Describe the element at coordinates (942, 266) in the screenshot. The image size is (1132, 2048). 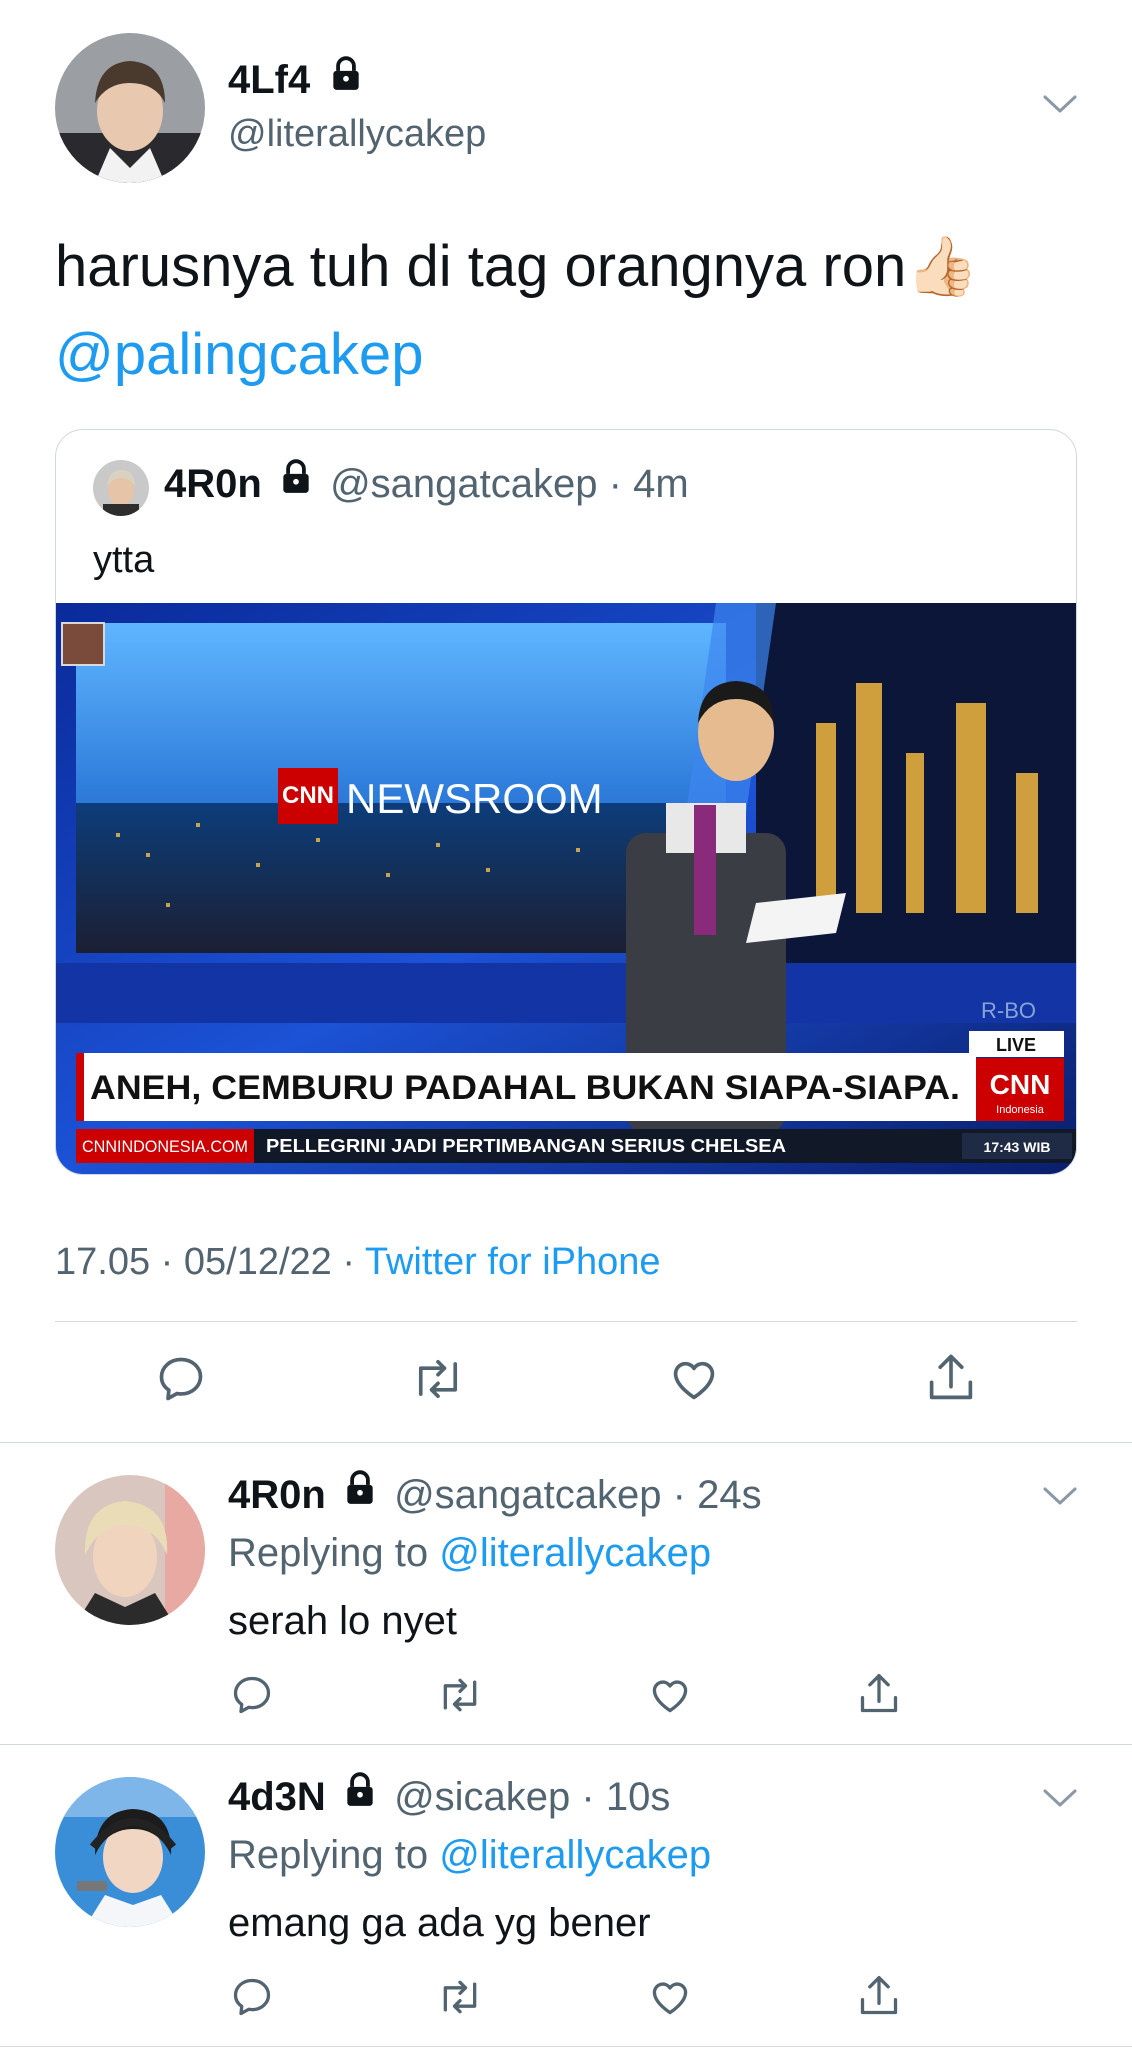
I see `thumbs-up-emoji: 👍🏻` at that location.